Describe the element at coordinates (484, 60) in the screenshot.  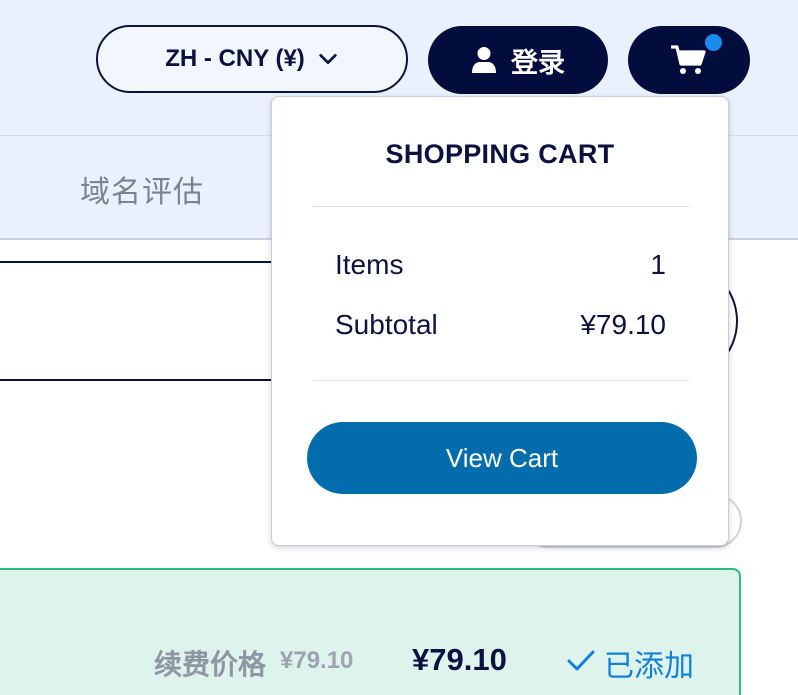
I see `user-icon` at that location.